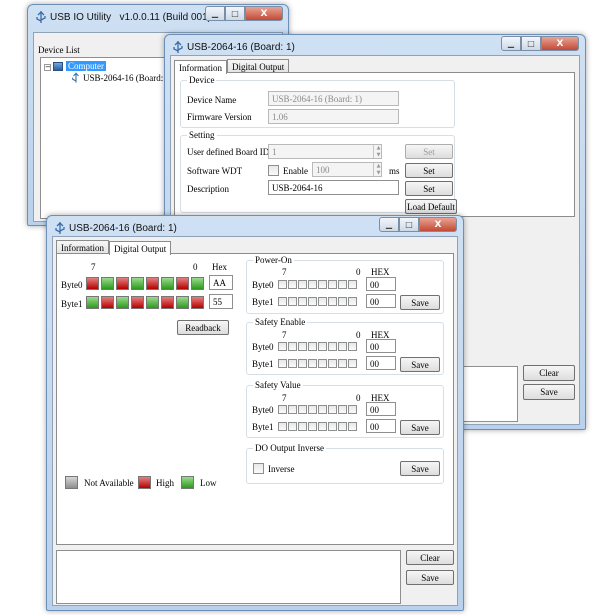 This screenshot has width=600, height=615. Describe the element at coordinates (203, 327) in the screenshot. I see `readback-button: Readback` at that location.